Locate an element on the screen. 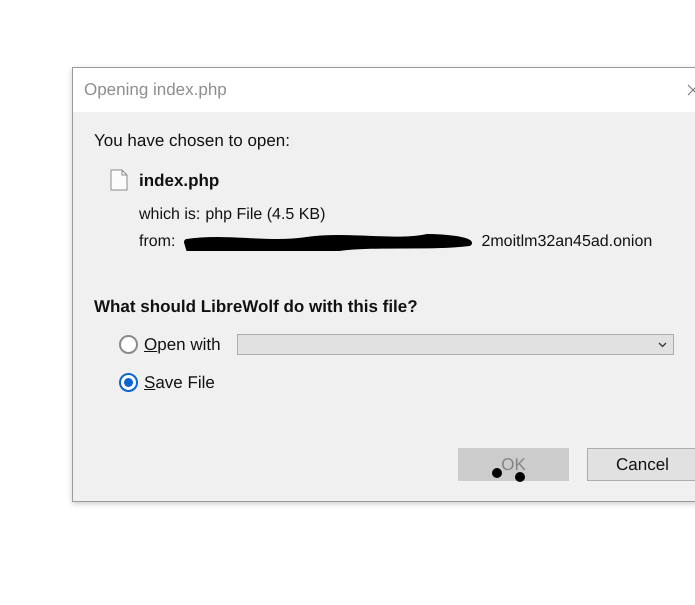 This screenshot has width=695, height=605. chevron-down-icon is located at coordinates (662, 345).